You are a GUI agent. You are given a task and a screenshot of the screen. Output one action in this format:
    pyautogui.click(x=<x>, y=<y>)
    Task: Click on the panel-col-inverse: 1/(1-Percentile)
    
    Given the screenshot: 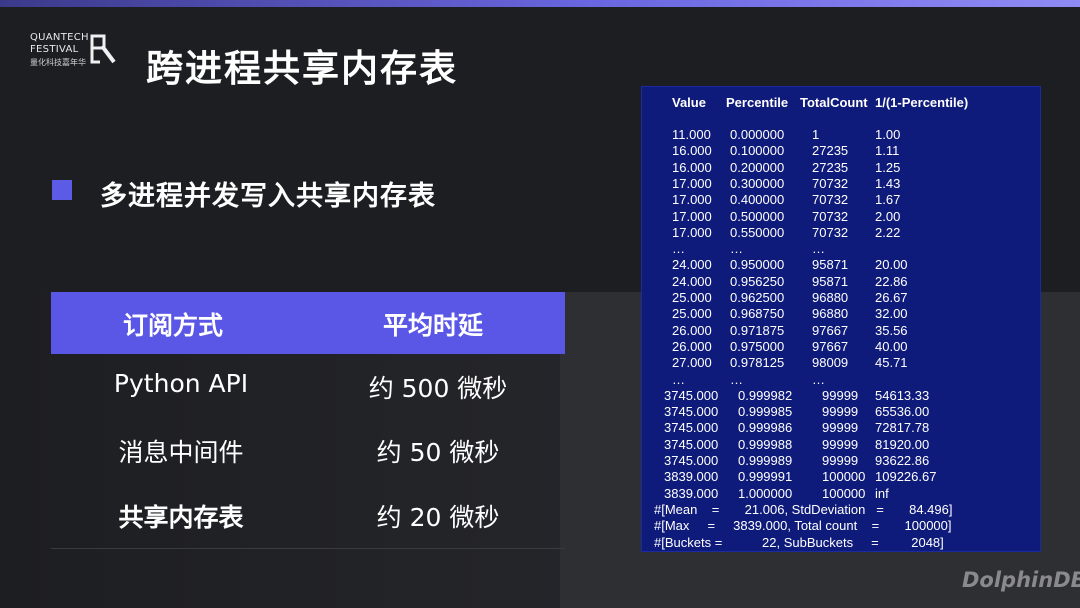 What is the action you would take?
    pyautogui.click(x=922, y=102)
    